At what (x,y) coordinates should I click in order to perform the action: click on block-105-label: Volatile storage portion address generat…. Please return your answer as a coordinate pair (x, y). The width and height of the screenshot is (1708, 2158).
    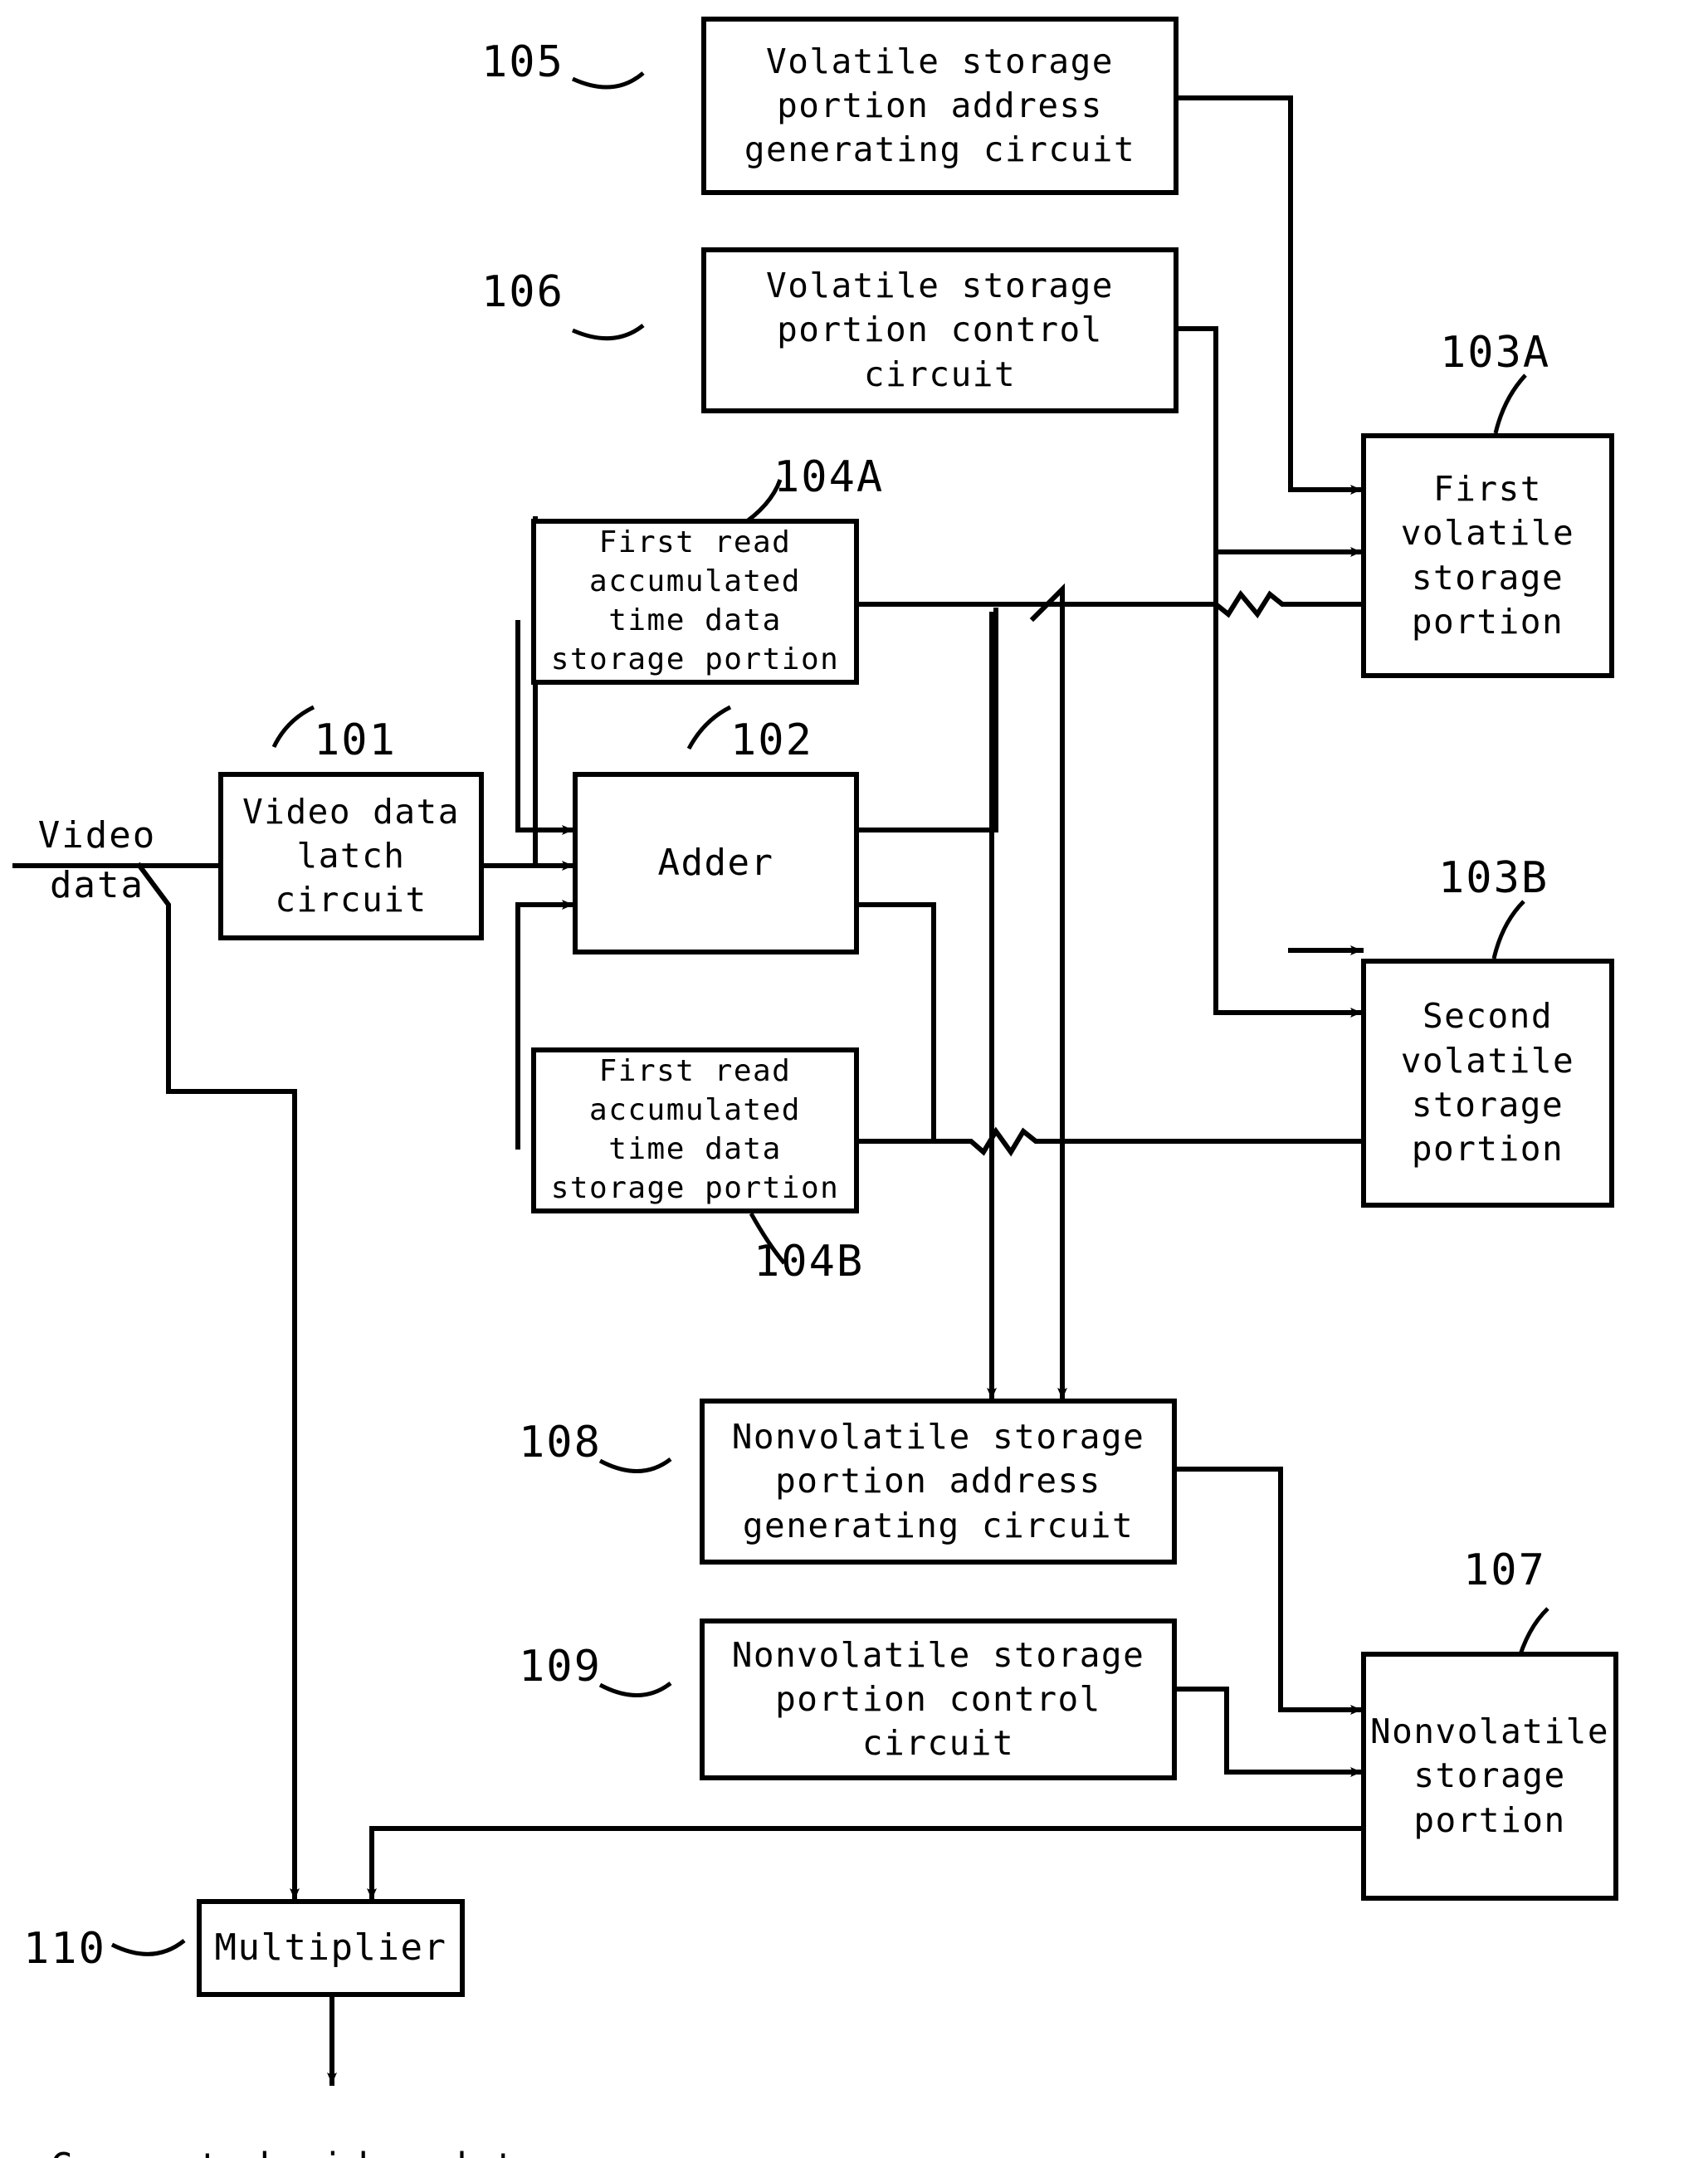
    Looking at the image, I should click on (940, 105).